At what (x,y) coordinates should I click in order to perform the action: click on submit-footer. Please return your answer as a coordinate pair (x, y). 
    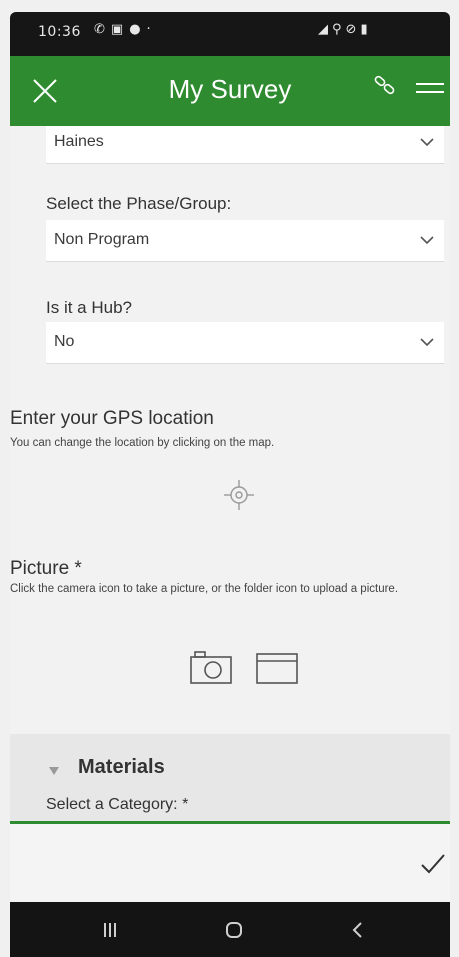
    Looking at the image, I should click on (230, 863).